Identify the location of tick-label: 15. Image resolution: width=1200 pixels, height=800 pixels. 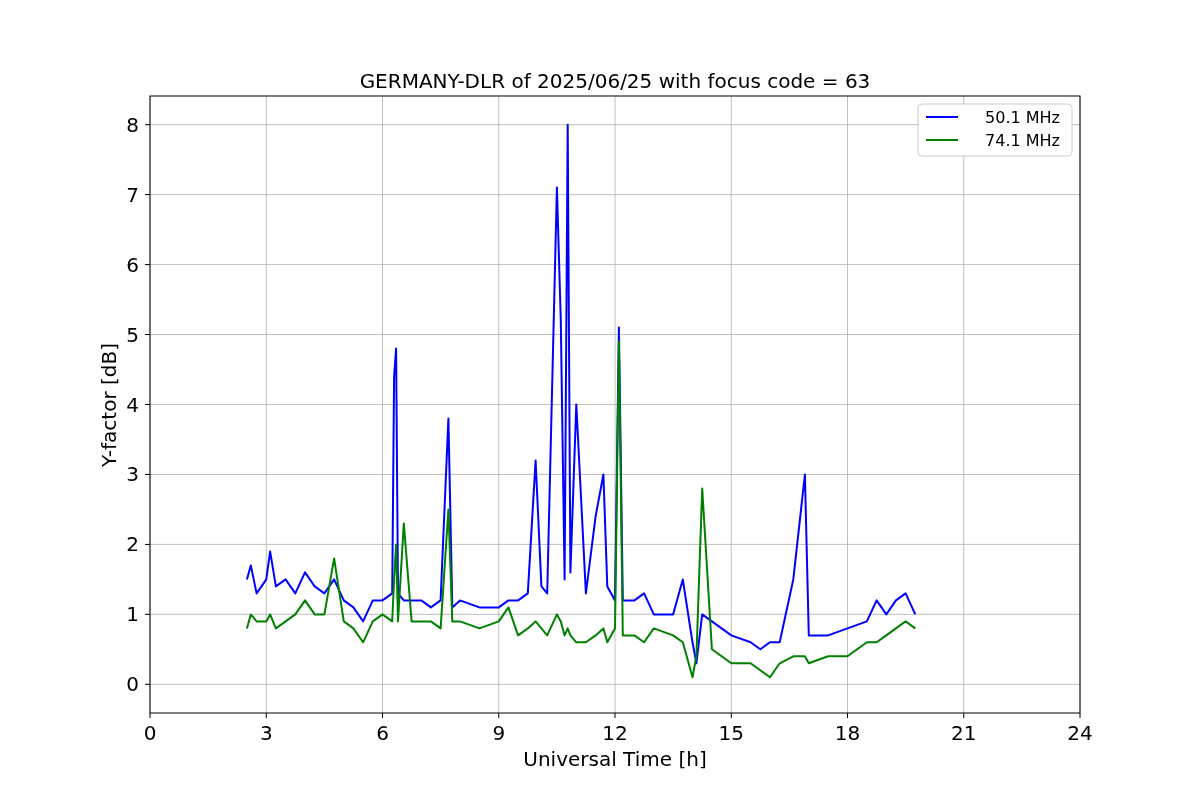
(731, 733).